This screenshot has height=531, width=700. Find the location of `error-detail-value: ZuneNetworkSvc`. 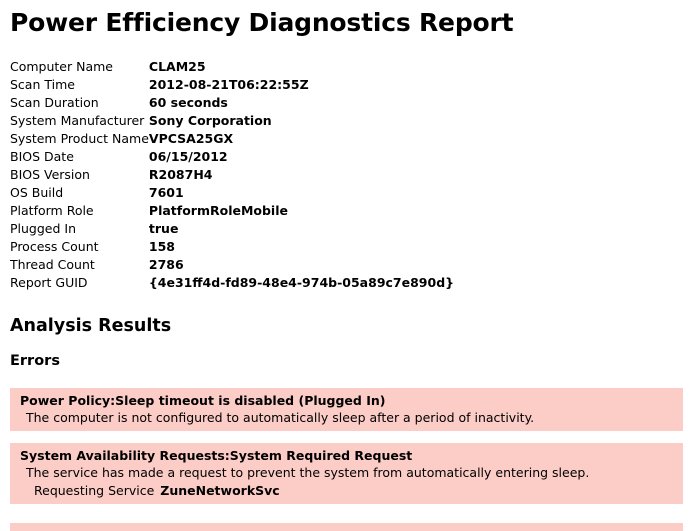

error-detail-value: ZuneNetworkSvc is located at coordinates (220, 490).